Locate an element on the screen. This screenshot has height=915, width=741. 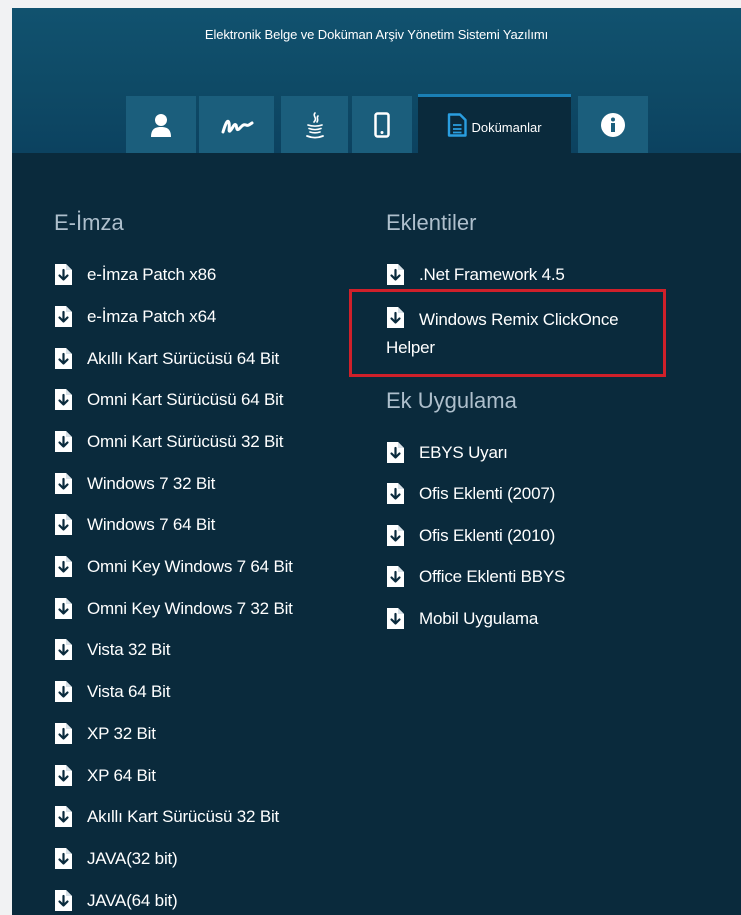
download-link: Akıllı Kart Sürücüsü 64 Bit is located at coordinates (166, 358).